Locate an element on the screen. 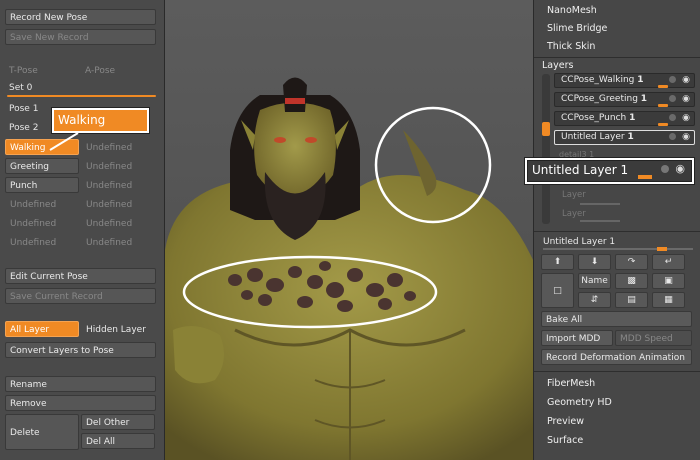 The height and width of the screenshot is (460, 700). move-up-icon: ⬆ is located at coordinates (557, 262).